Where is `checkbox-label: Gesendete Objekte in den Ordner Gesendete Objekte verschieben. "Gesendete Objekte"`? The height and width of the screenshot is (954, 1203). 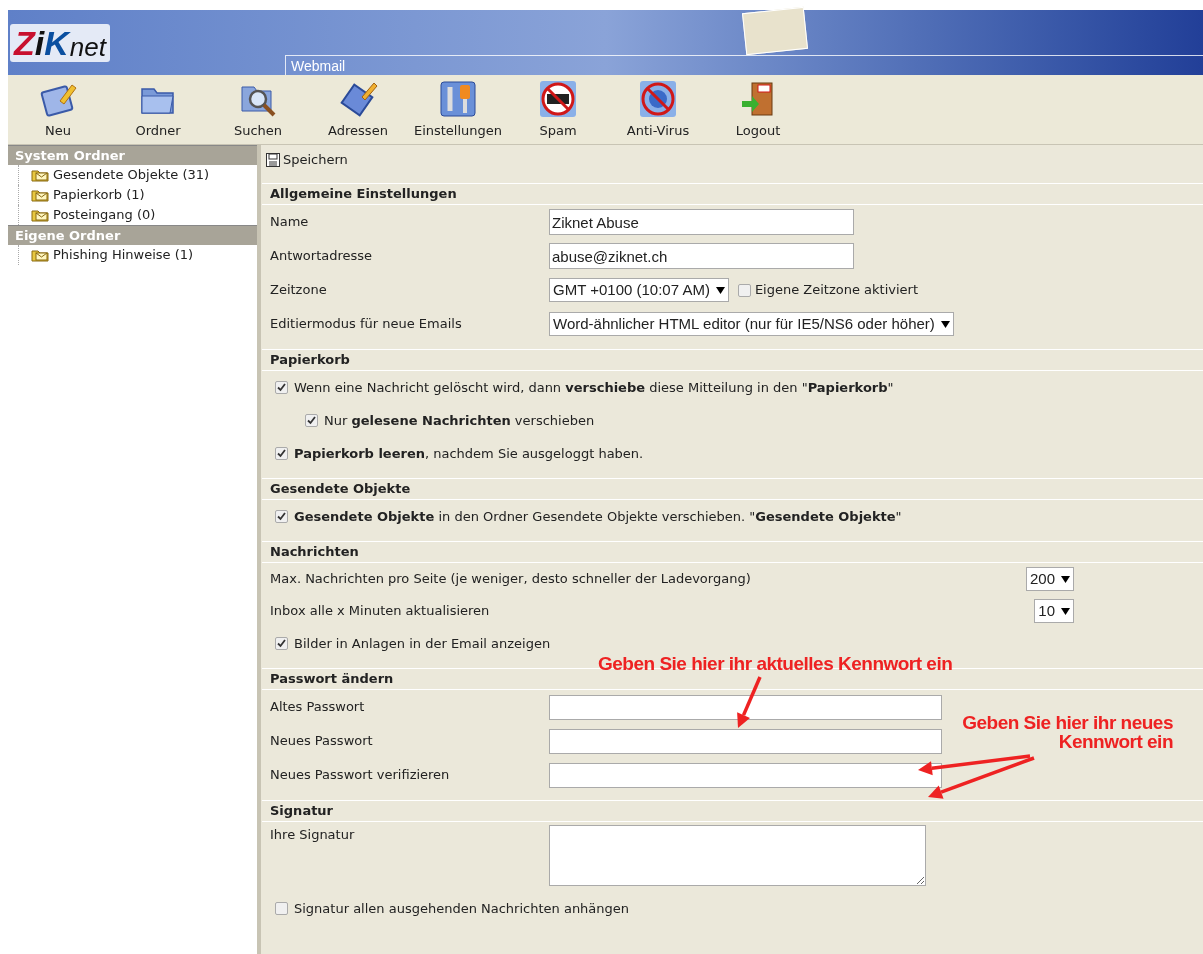
checkbox-label: Gesendete Objekte in den Ordner Gesendete Objekte verschieben. "Gesendete Objekte" is located at coordinates (598, 516).